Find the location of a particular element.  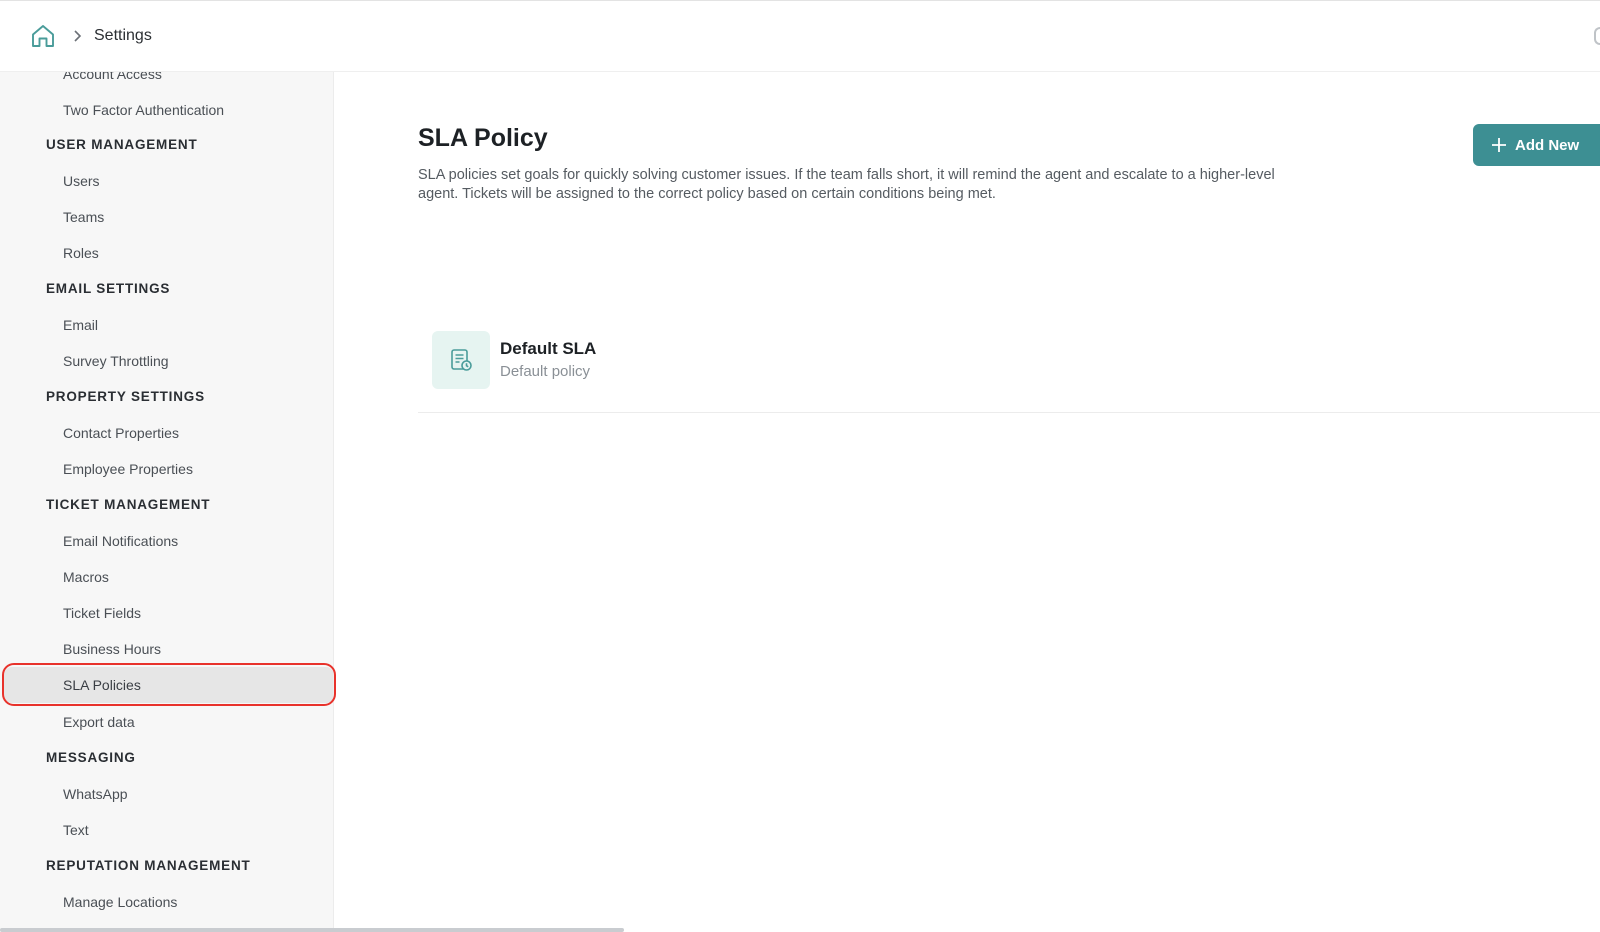

sidebar-item-macros: Macros is located at coordinates (166, 577).